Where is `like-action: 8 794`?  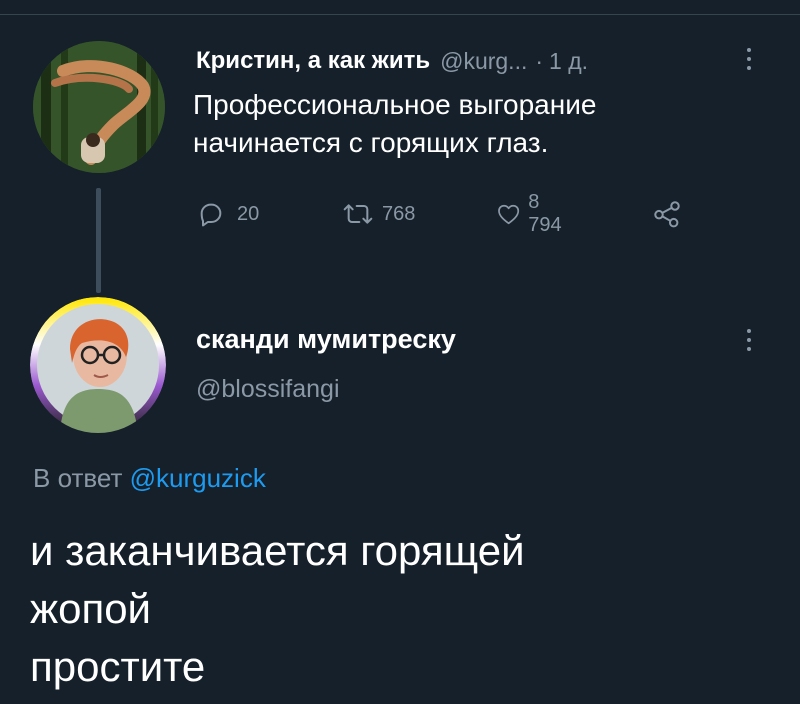
like-action: 8 794 is located at coordinates (531, 213).